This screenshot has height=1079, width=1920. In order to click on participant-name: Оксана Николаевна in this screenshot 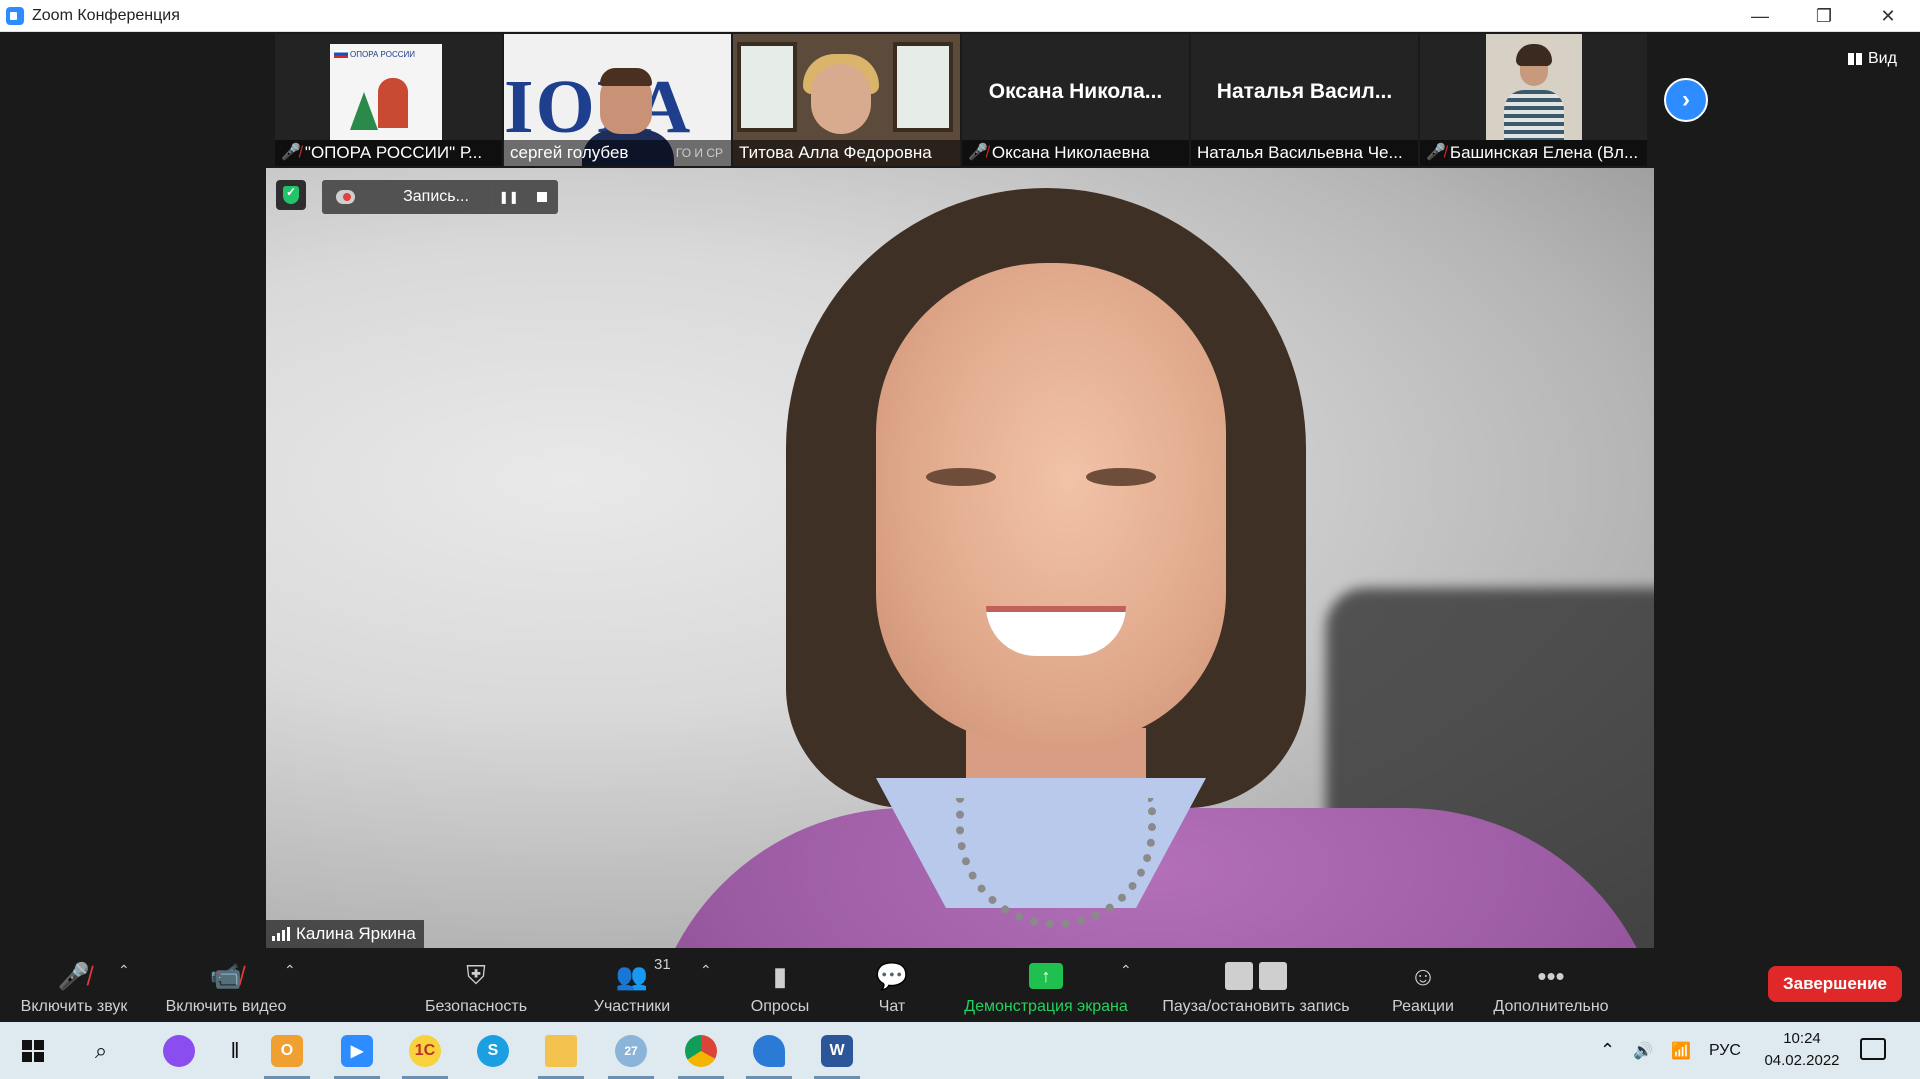, I will do `click(1070, 152)`.